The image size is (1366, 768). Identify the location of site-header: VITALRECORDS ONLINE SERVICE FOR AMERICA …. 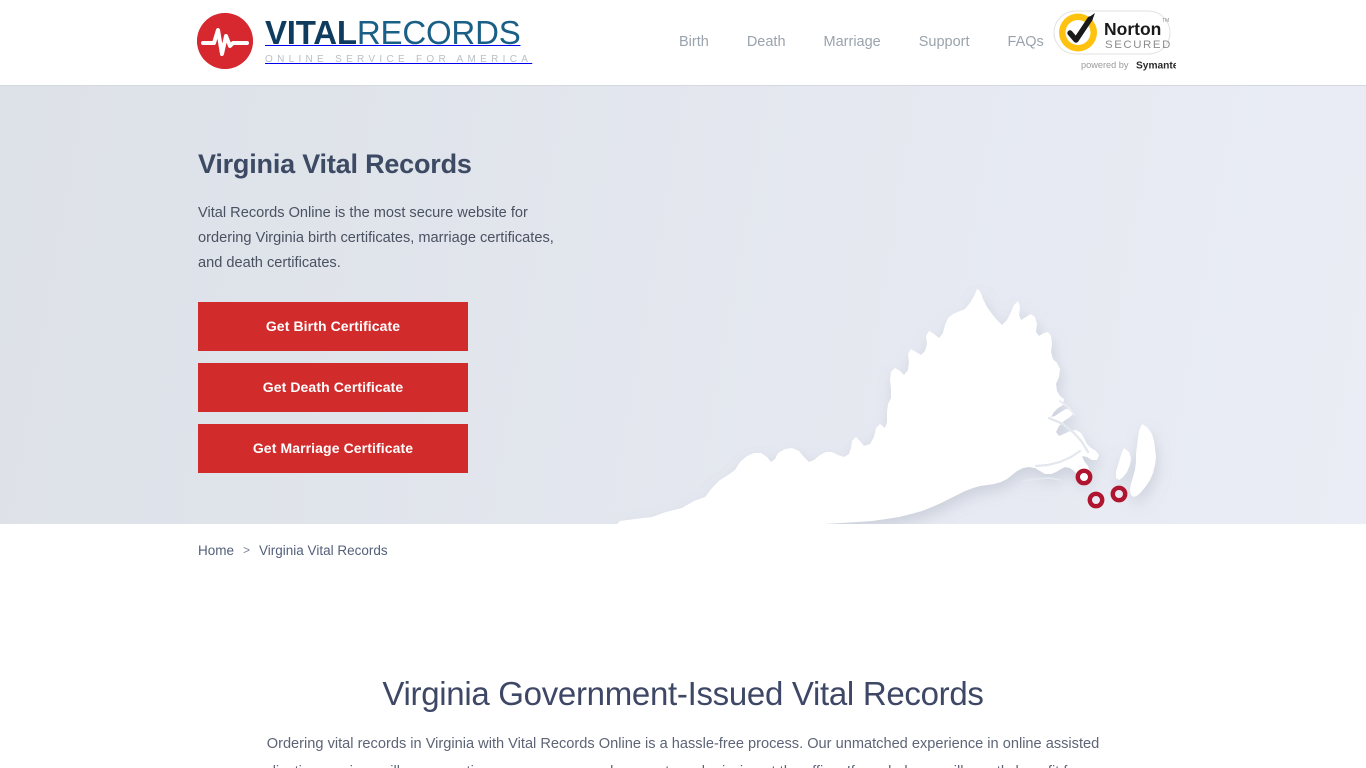
(683, 42).